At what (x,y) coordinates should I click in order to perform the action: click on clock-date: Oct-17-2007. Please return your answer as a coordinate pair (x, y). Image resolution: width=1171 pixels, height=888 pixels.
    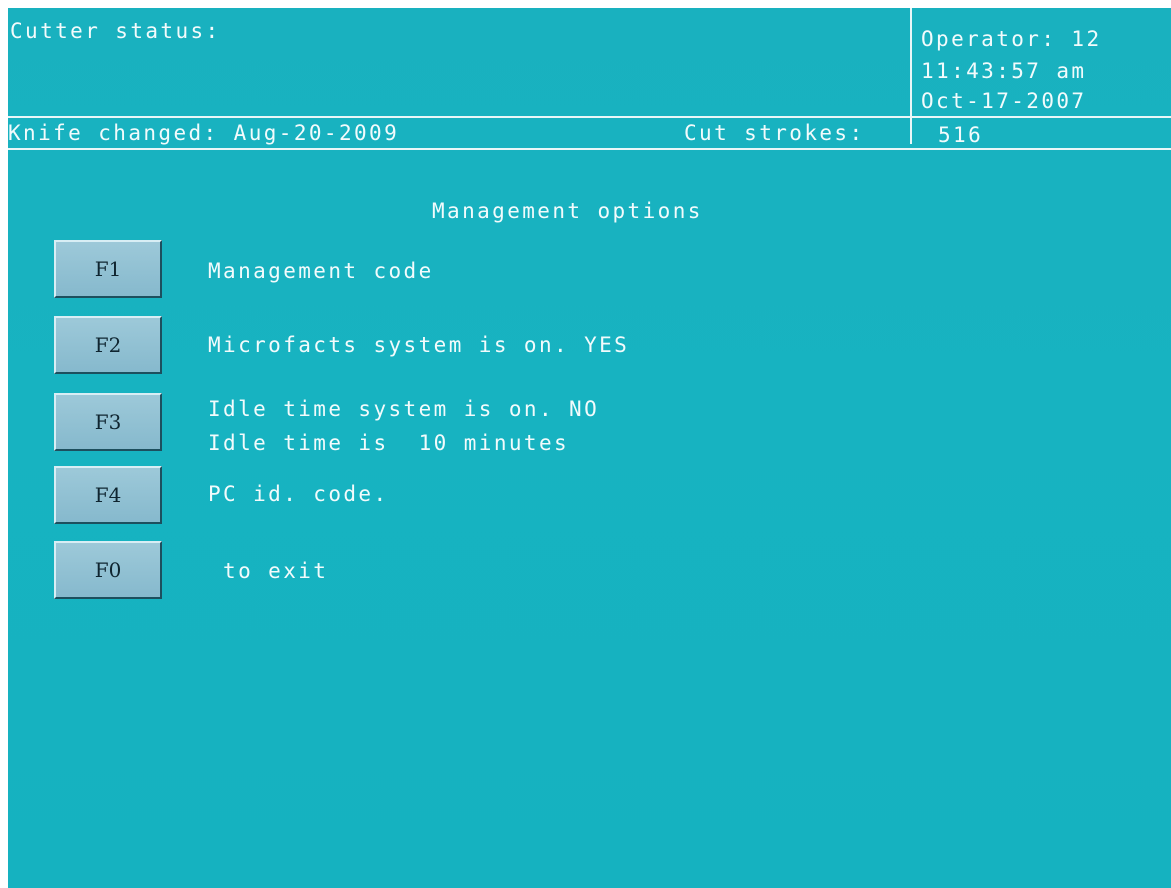
    Looking at the image, I should click on (1004, 101).